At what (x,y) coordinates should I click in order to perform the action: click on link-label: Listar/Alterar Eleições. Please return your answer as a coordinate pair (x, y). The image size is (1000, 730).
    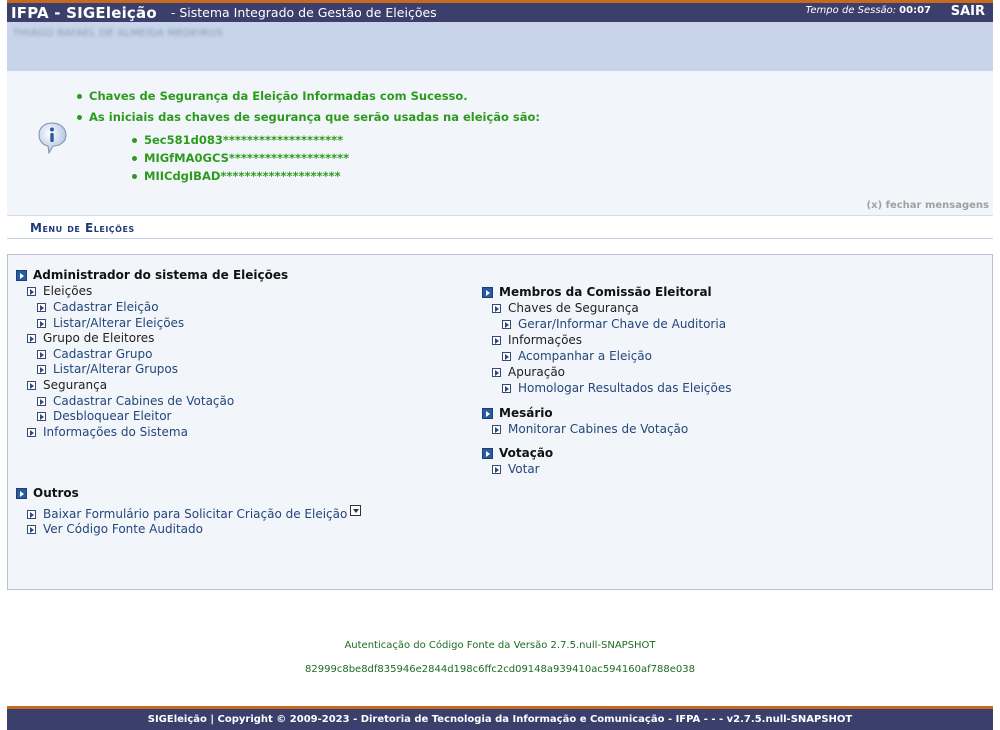
    Looking at the image, I should click on (119, 323).